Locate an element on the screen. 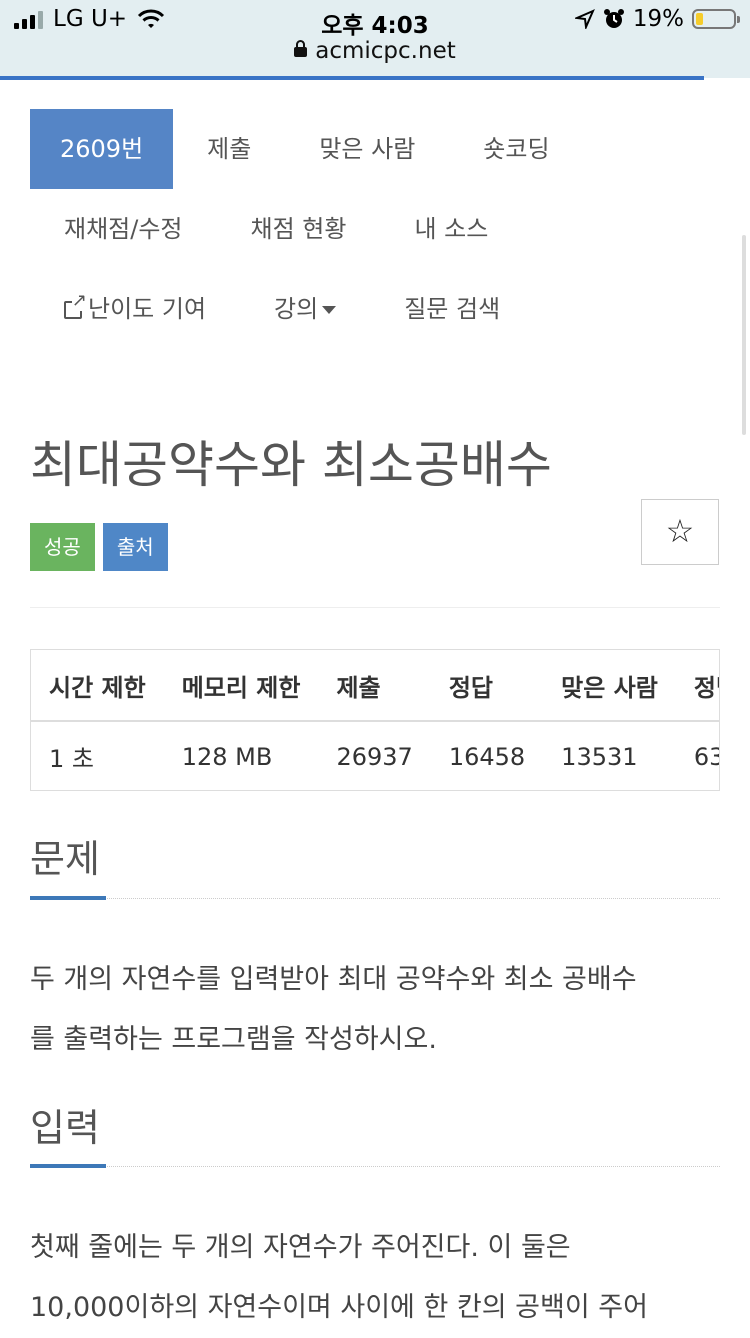 This screenshot has width=750, height=1338. table-header-row: 시간 제한 메모리 제한 제출 정답 맞은 사람 정답 비율 is located at coordinates (375, 686).